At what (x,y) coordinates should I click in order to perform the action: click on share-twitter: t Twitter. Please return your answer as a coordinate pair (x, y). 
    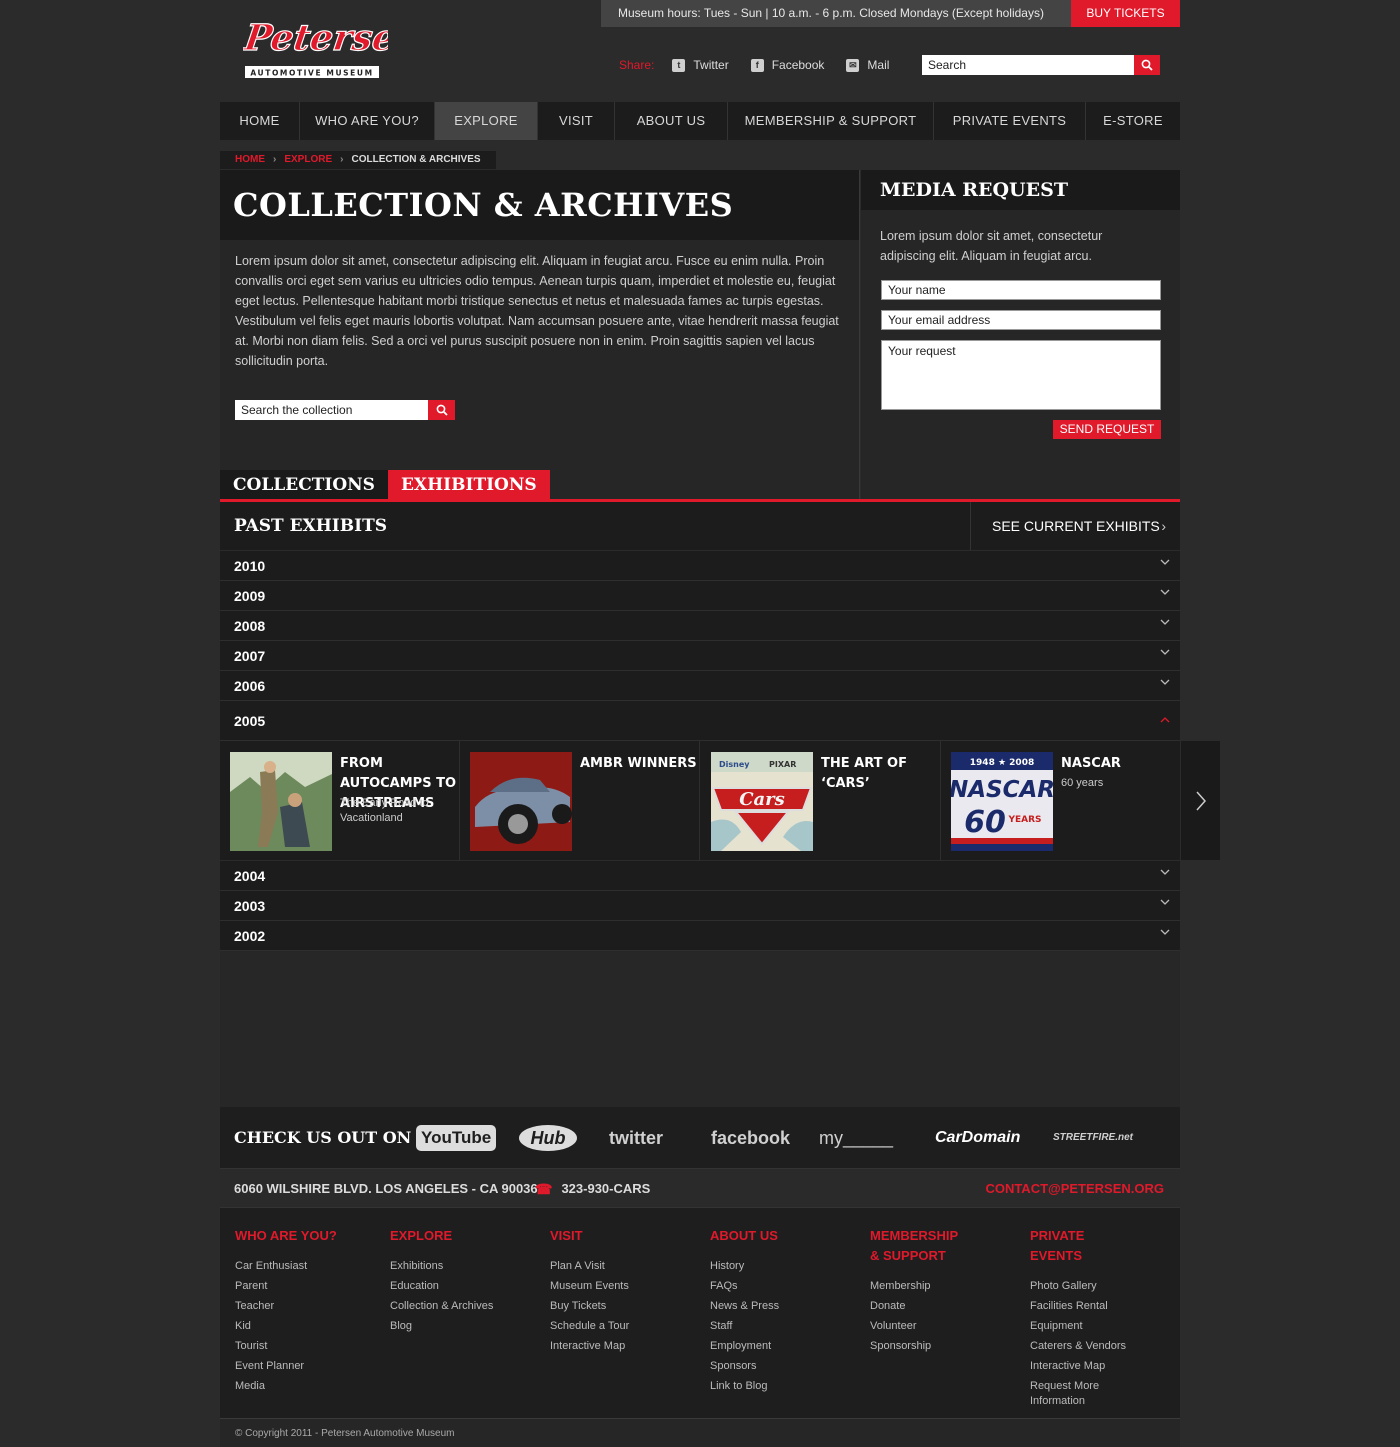
    Looking at the image, I should click on (700, 65).